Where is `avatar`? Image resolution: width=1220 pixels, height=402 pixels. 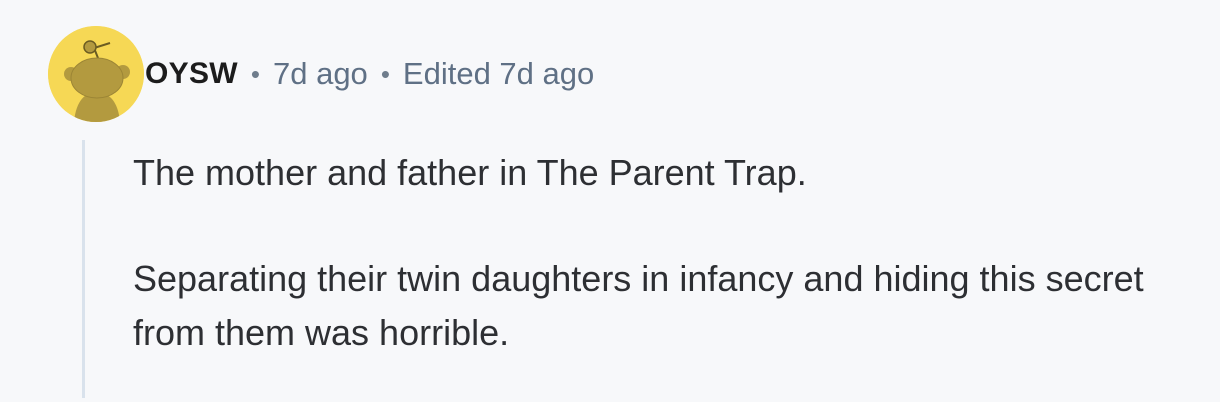 avatar is located at coordinates (96, 74).